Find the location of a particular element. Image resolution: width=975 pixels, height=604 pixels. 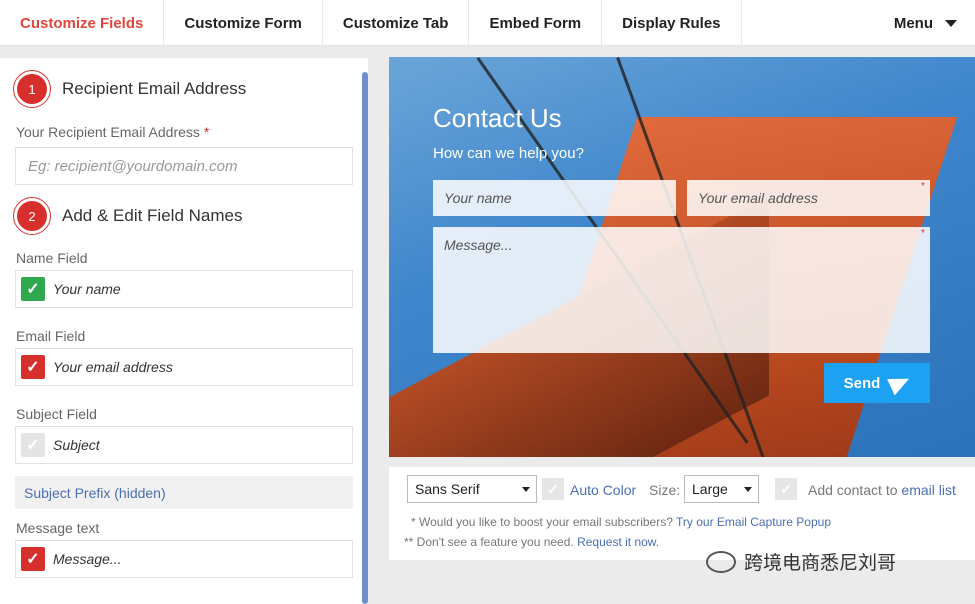

watermark-text: 跨境电商悉尼刘哥 is located at coordinates (820, 563).